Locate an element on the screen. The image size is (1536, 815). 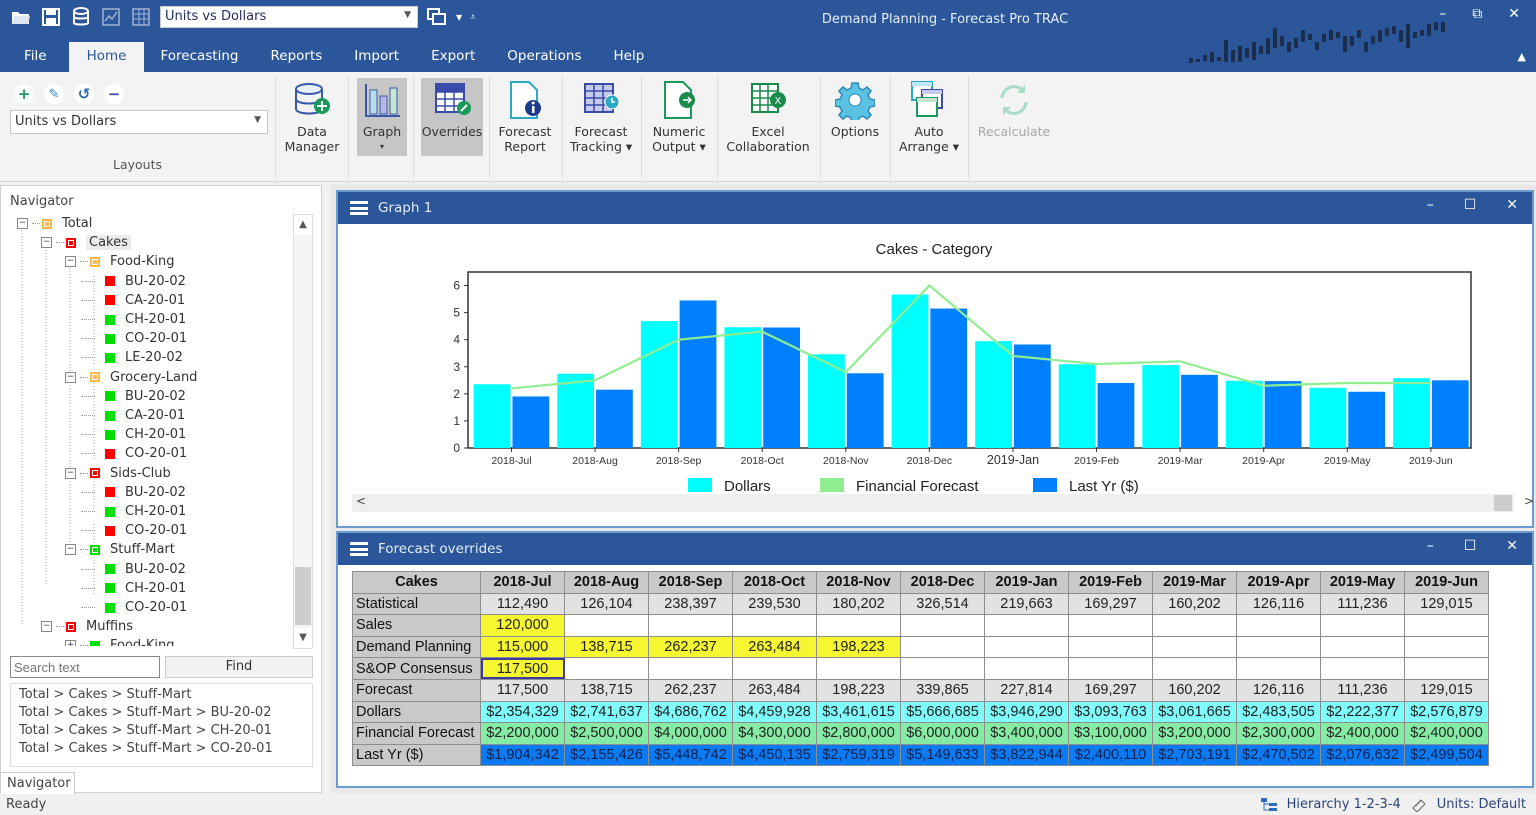
grid-cell: 198,223 is located at coordinates (858, 647).